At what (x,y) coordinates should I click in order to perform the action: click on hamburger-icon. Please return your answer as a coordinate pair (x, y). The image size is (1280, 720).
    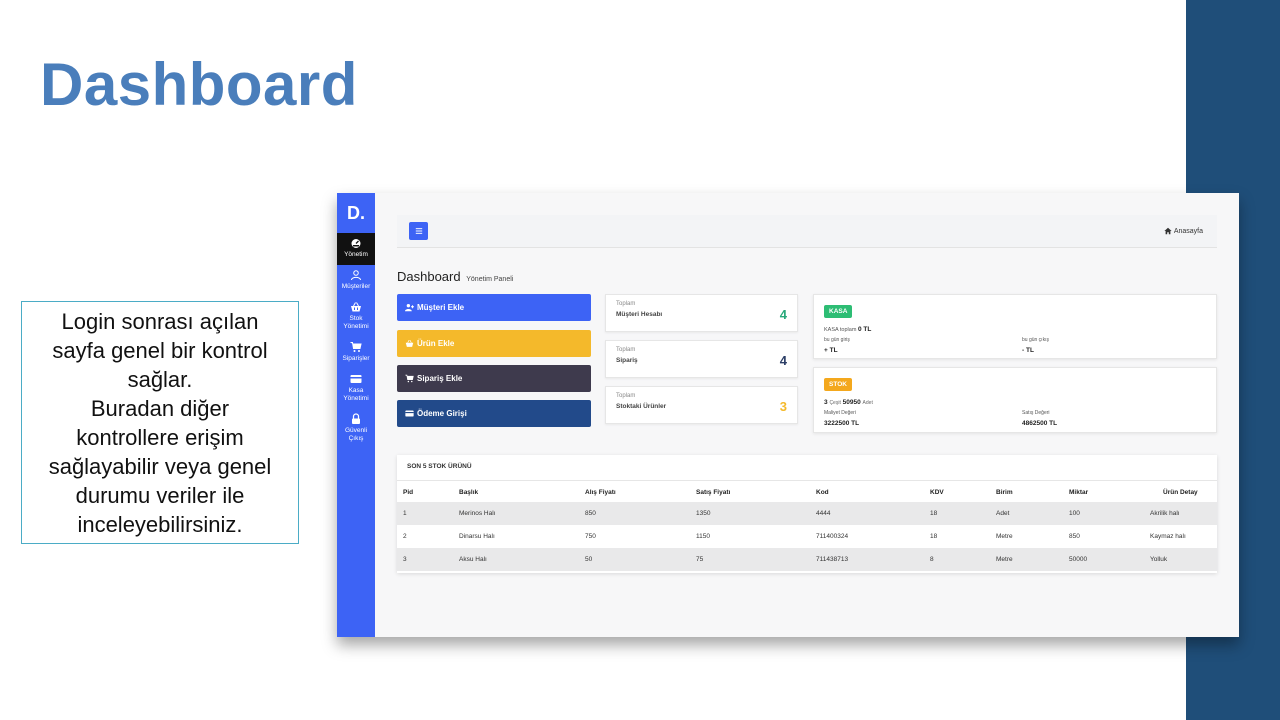
    Looking at the image, I should click on (418, 231).